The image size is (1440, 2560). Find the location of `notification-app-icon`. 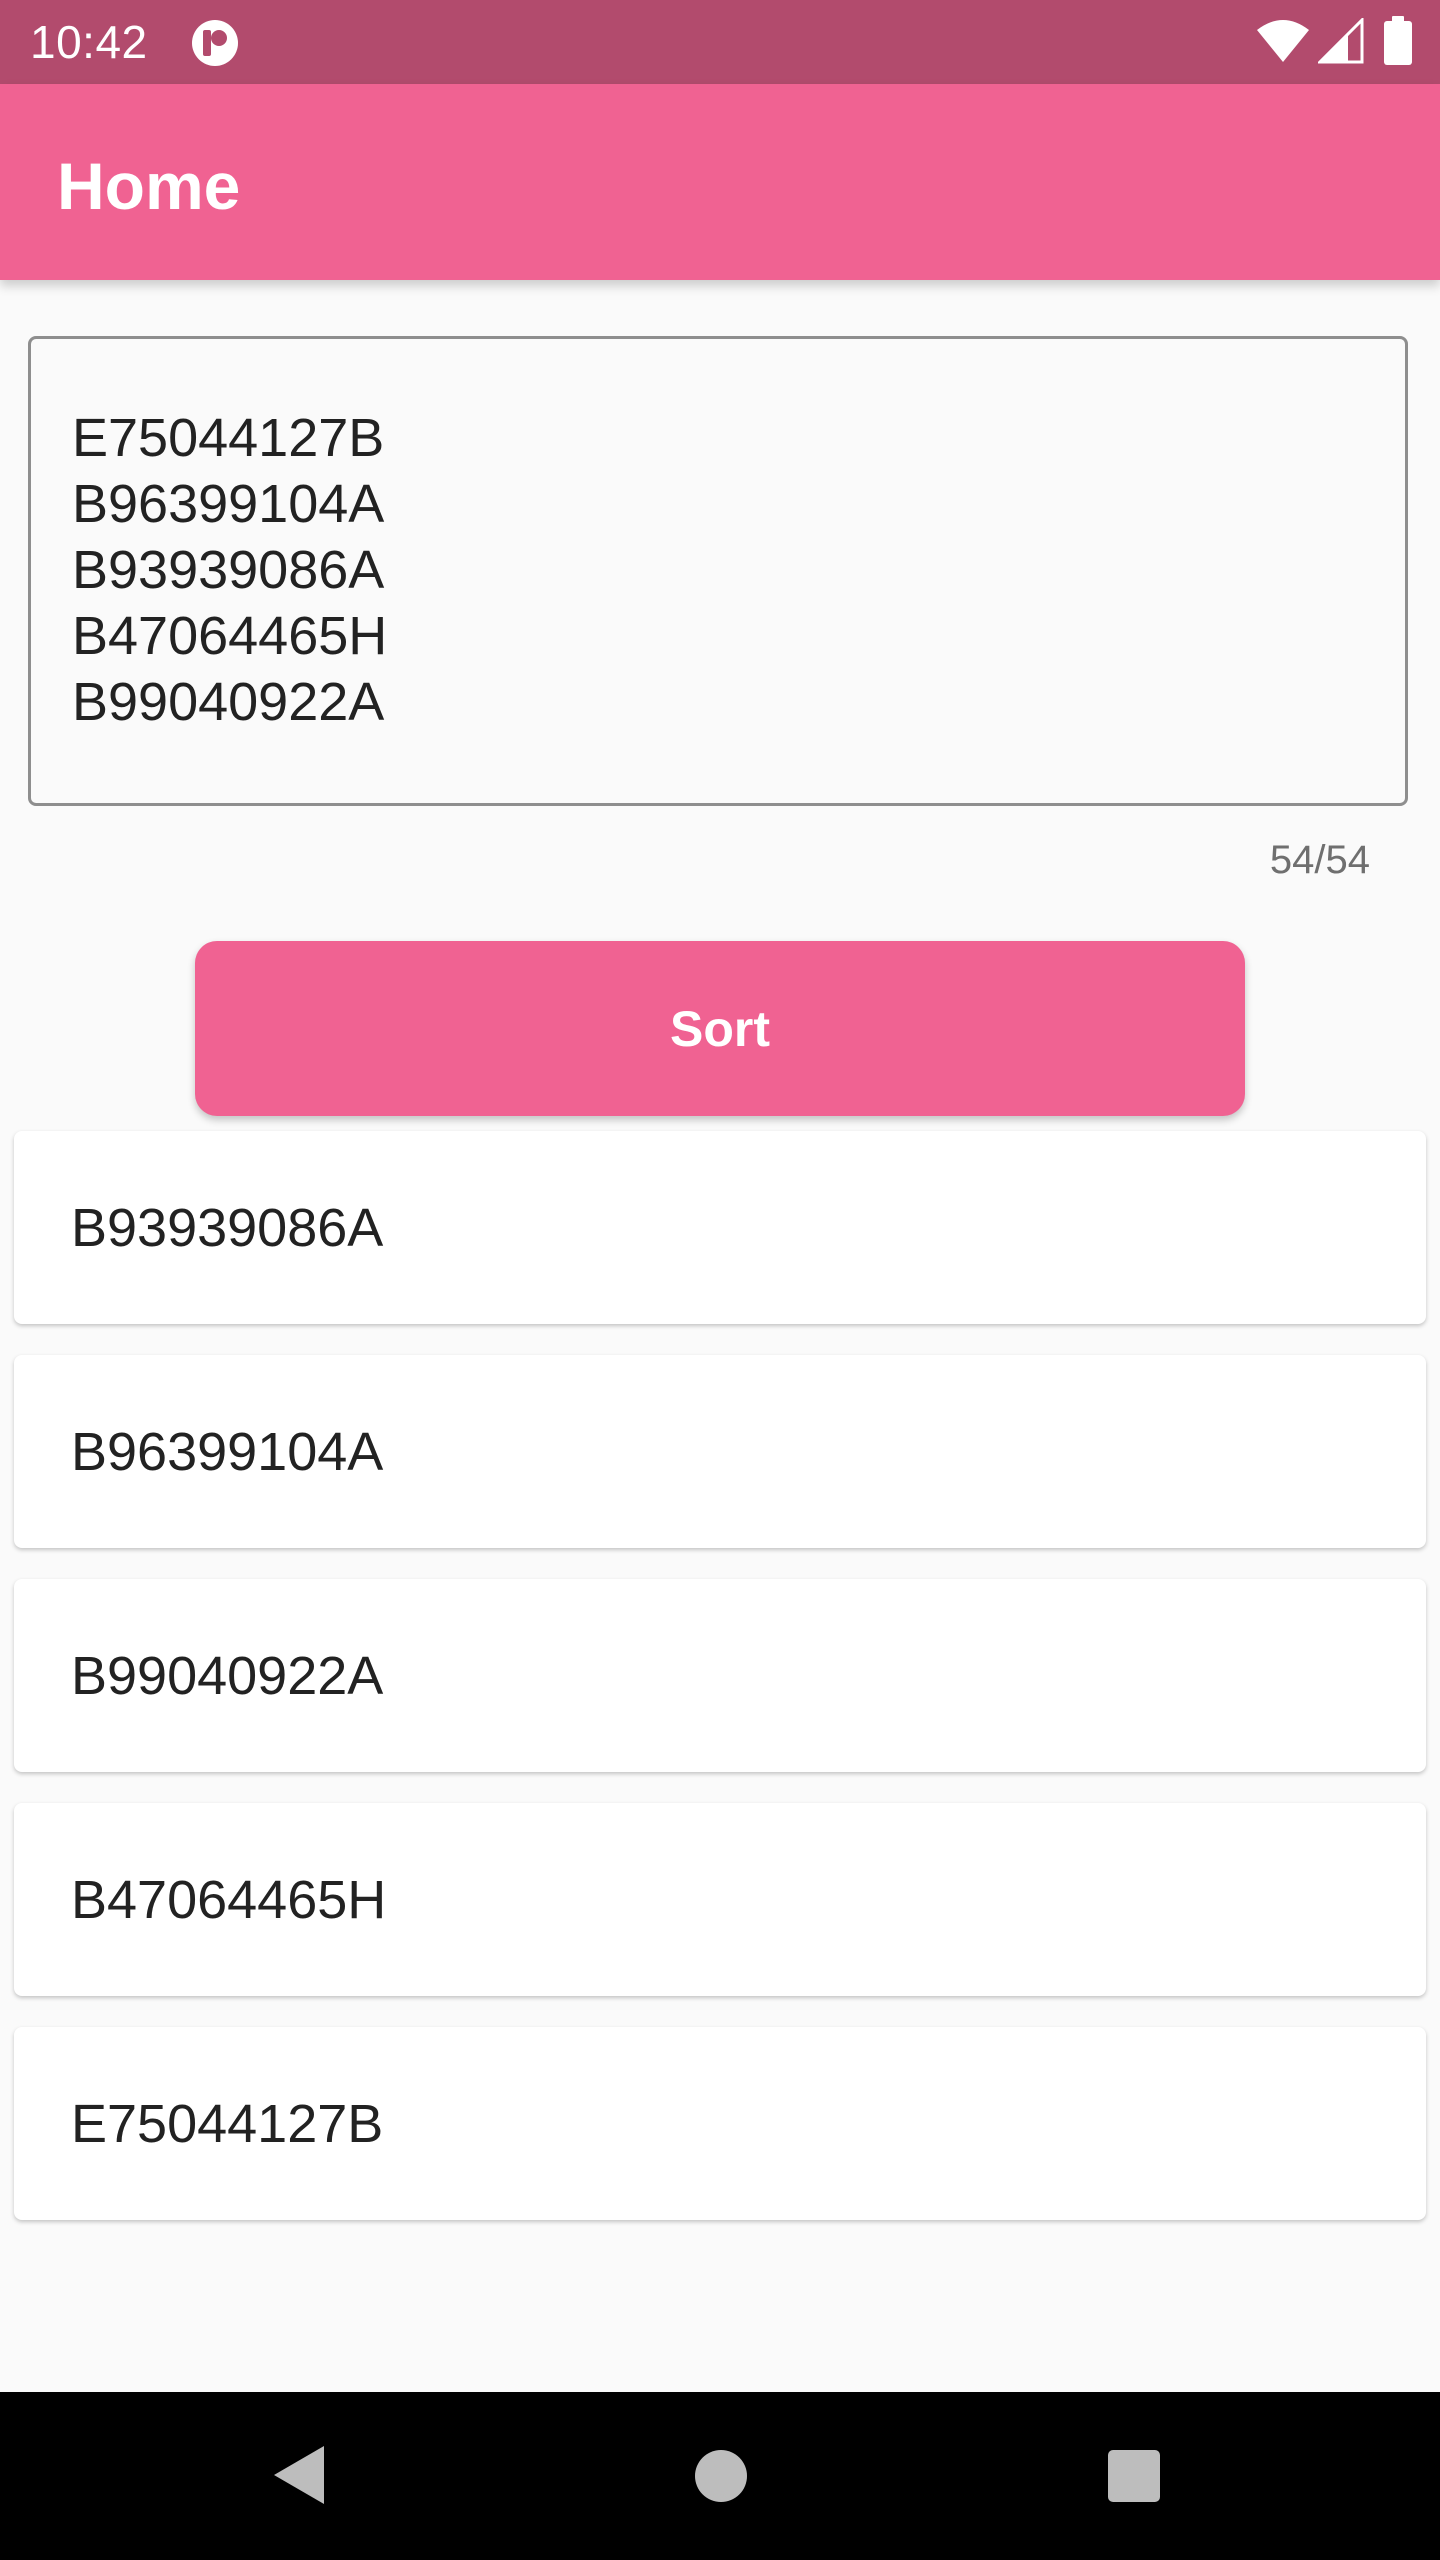

notification-app-icon is located at coordinates (215, 43).